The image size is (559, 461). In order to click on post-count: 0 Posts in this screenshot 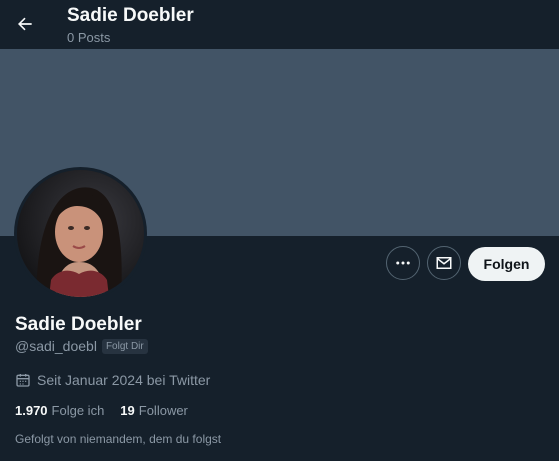, I will do `click(89, 37)`.